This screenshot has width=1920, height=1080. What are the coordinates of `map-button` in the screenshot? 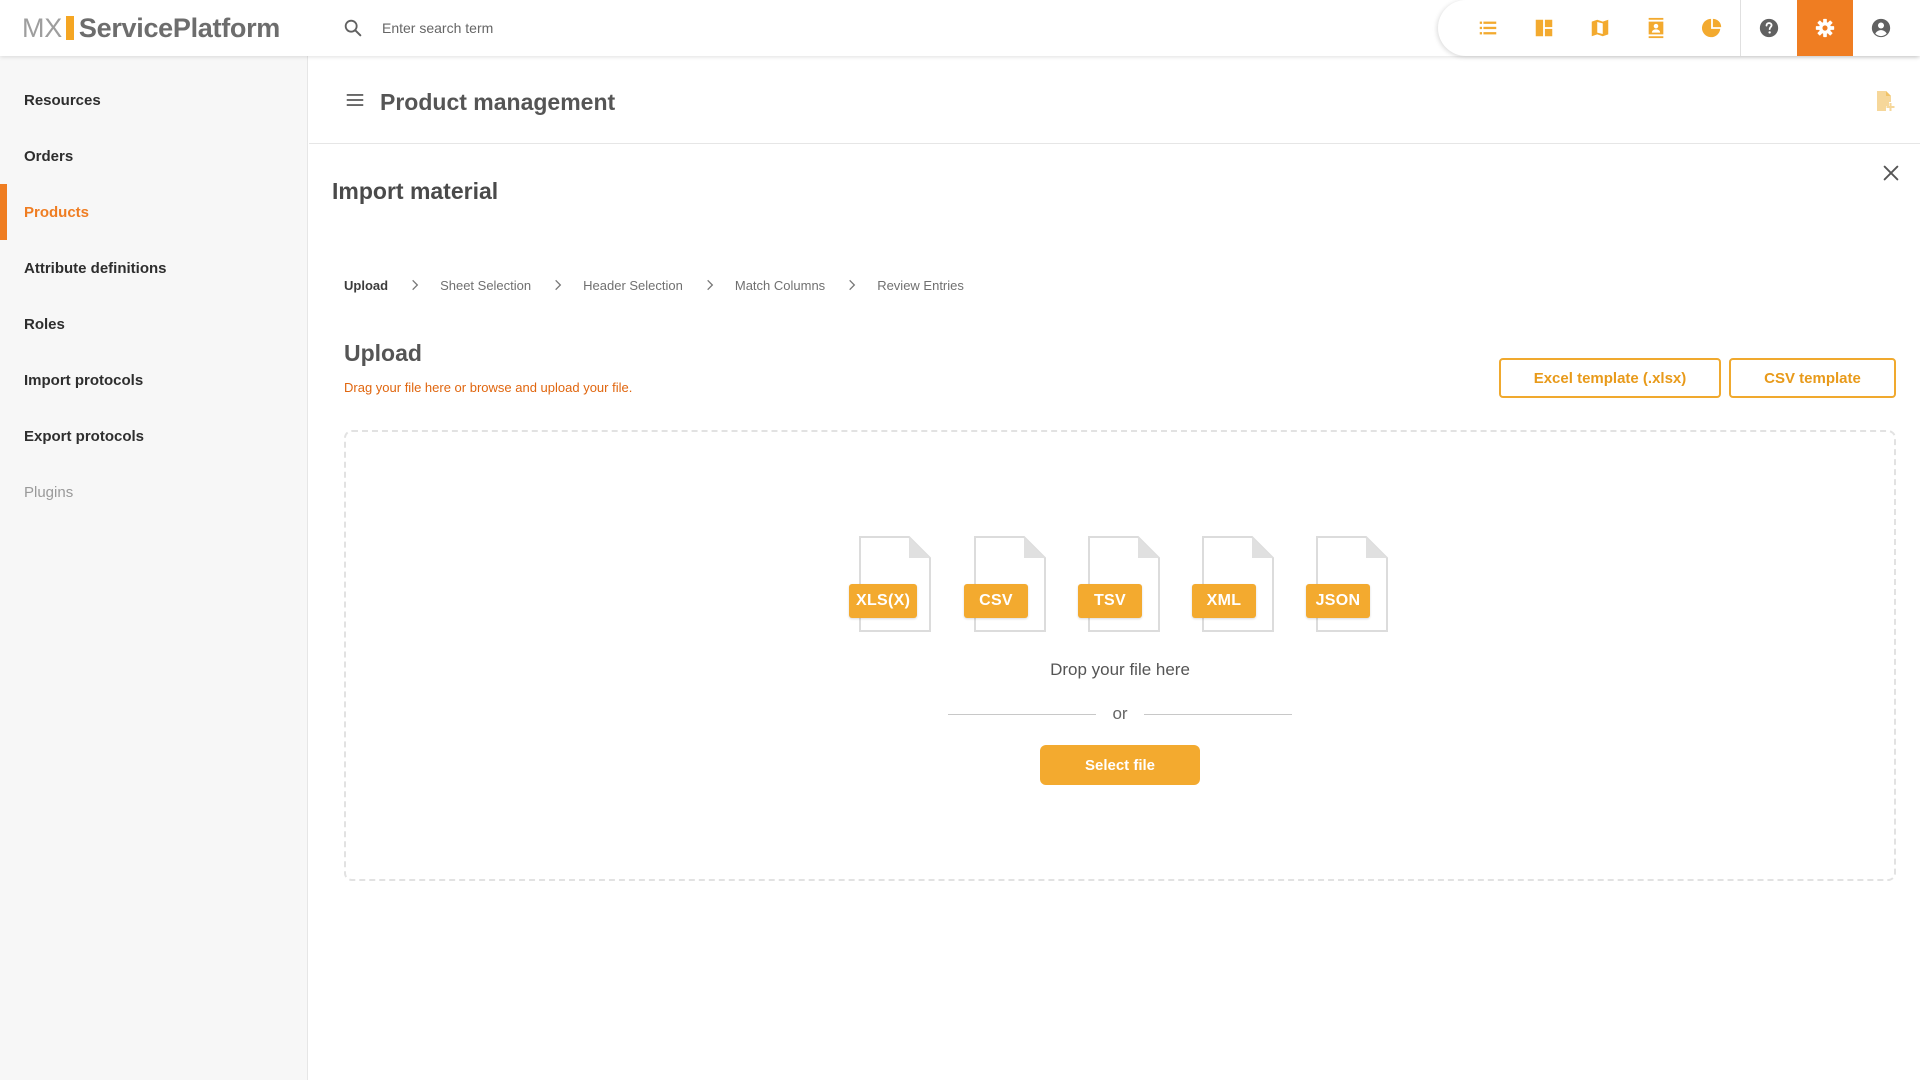 It's located at (1600, 28).